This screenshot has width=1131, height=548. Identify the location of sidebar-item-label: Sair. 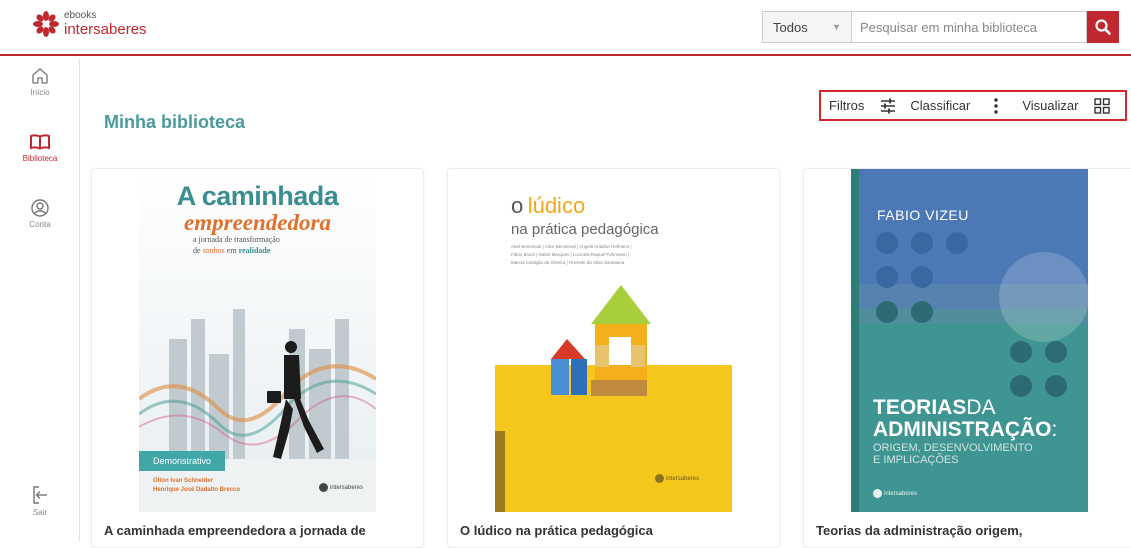
(40, 512).